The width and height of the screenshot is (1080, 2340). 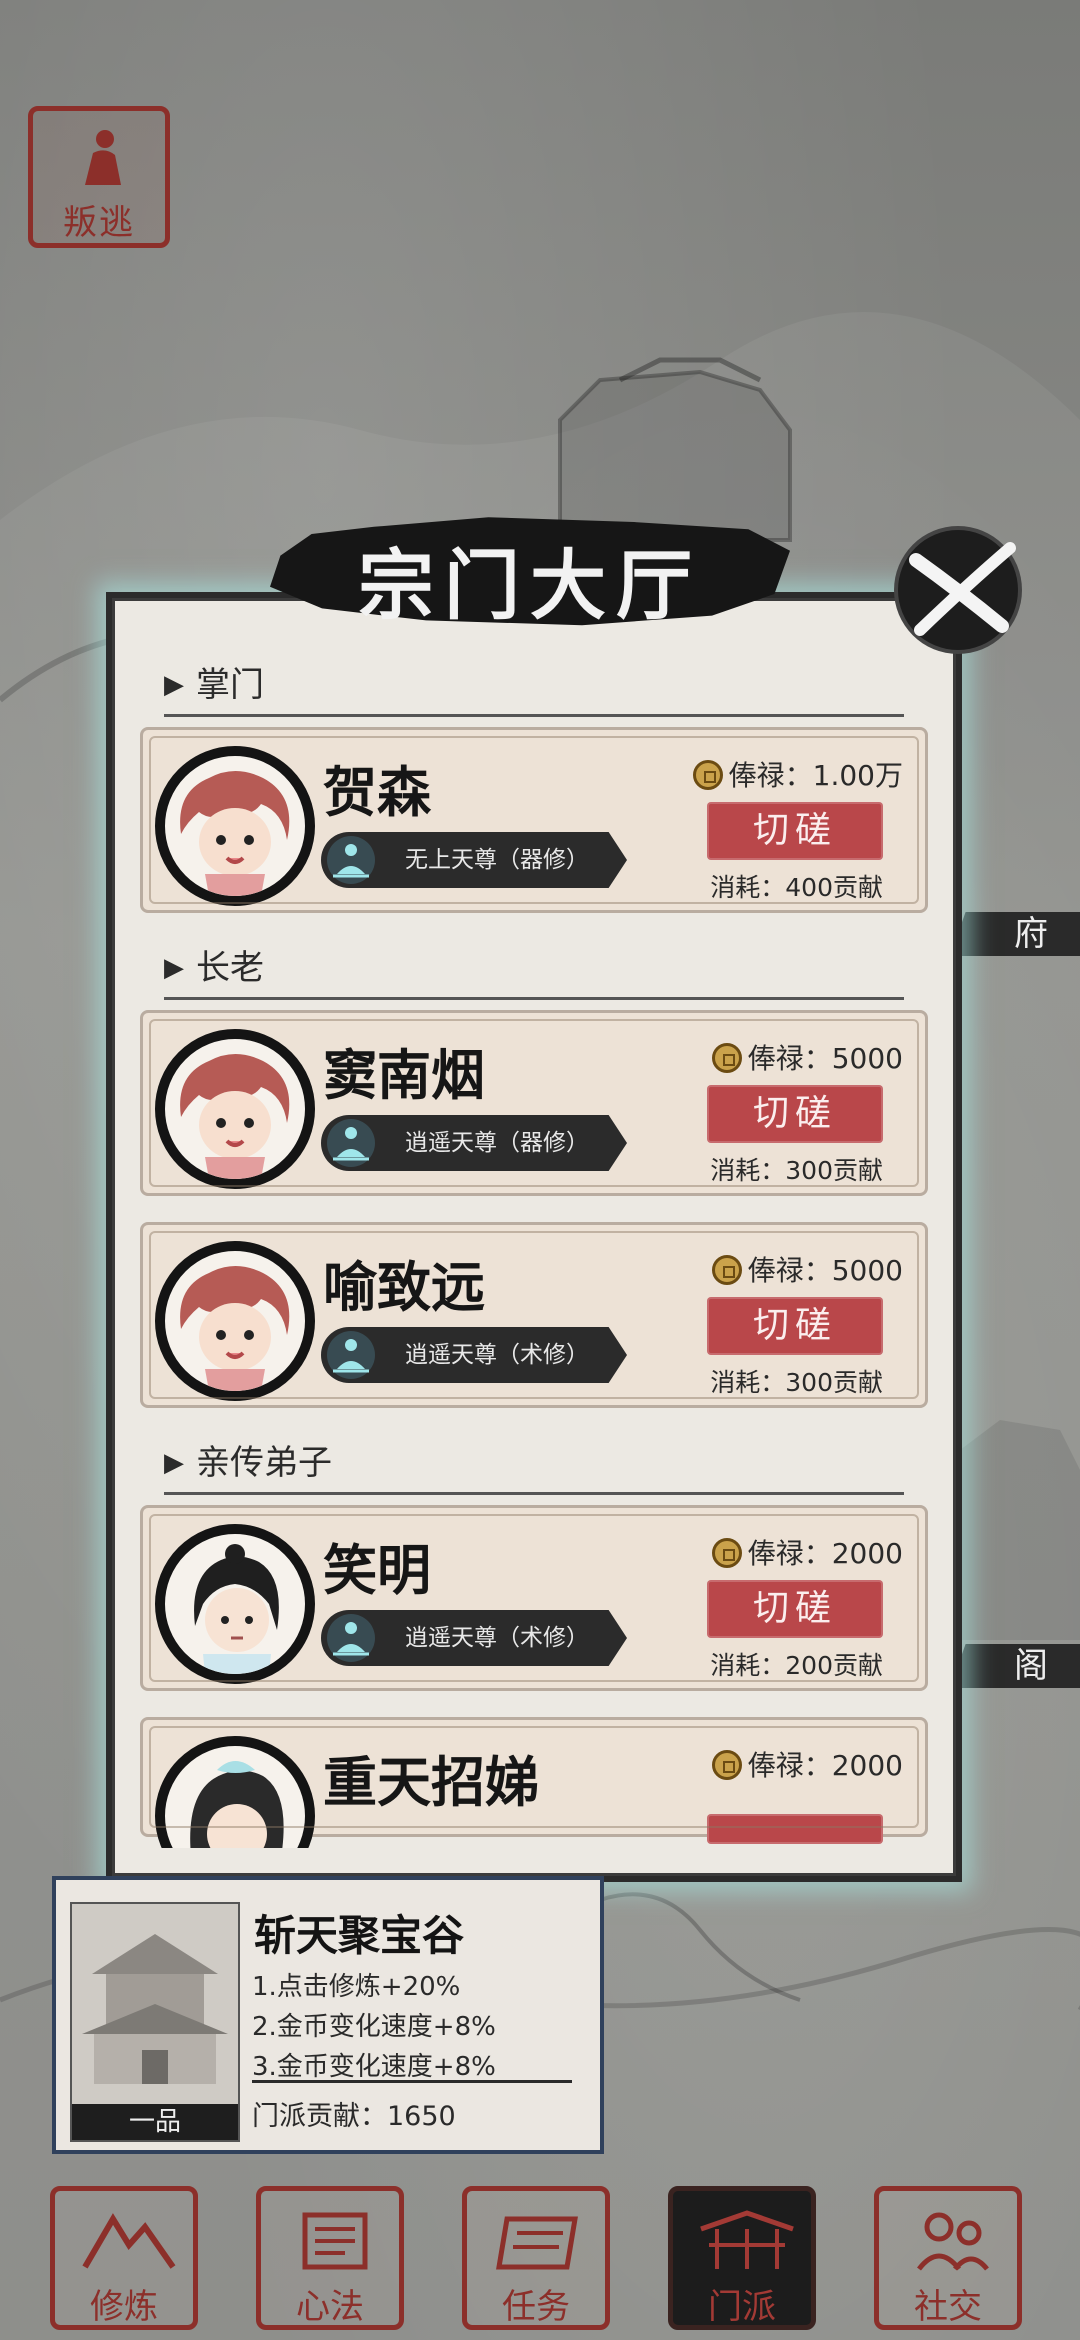 What do you see at coordinates (534, 1103) in the screenshot?
I see `member-card: 窦南烟 逍遥天尊（器修） 俸禄：5000 切磋 消耗：300贡献` at bounding box center [534, 1103].